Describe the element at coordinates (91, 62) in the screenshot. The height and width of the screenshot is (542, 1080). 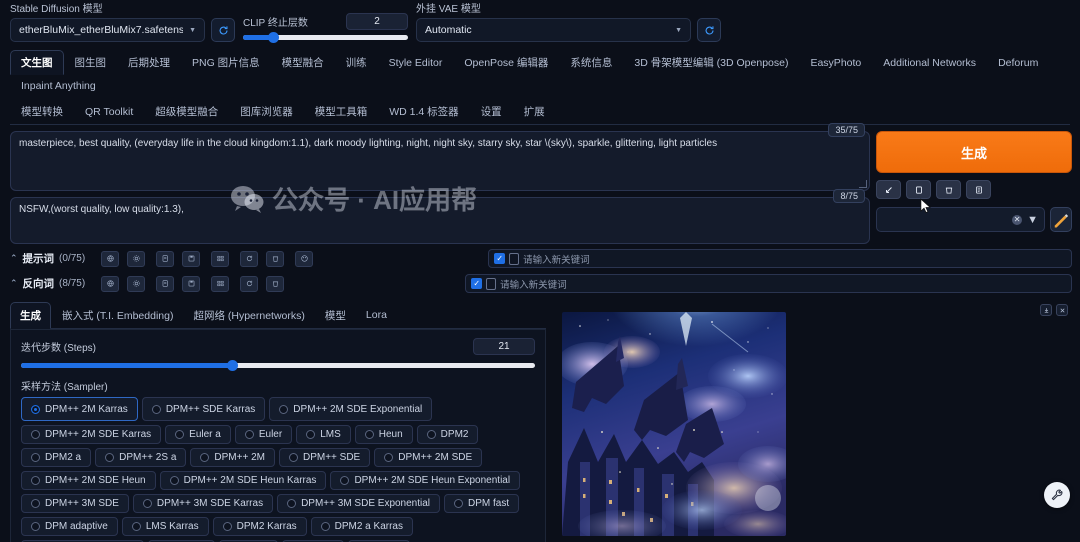
I see `main-tab-1: 图生图` at that location.